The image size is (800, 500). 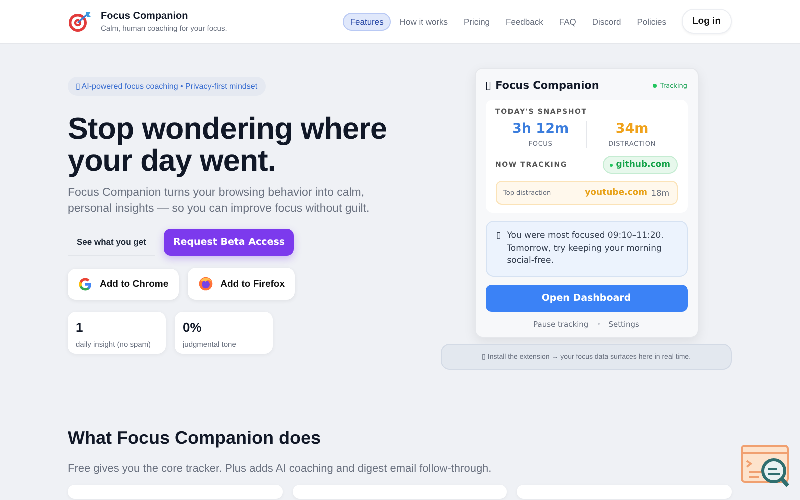 What do you see at coordinates (568, 21) in the screenshot?
I see `nav-link: FAQ` at bounding box center [568, 21].